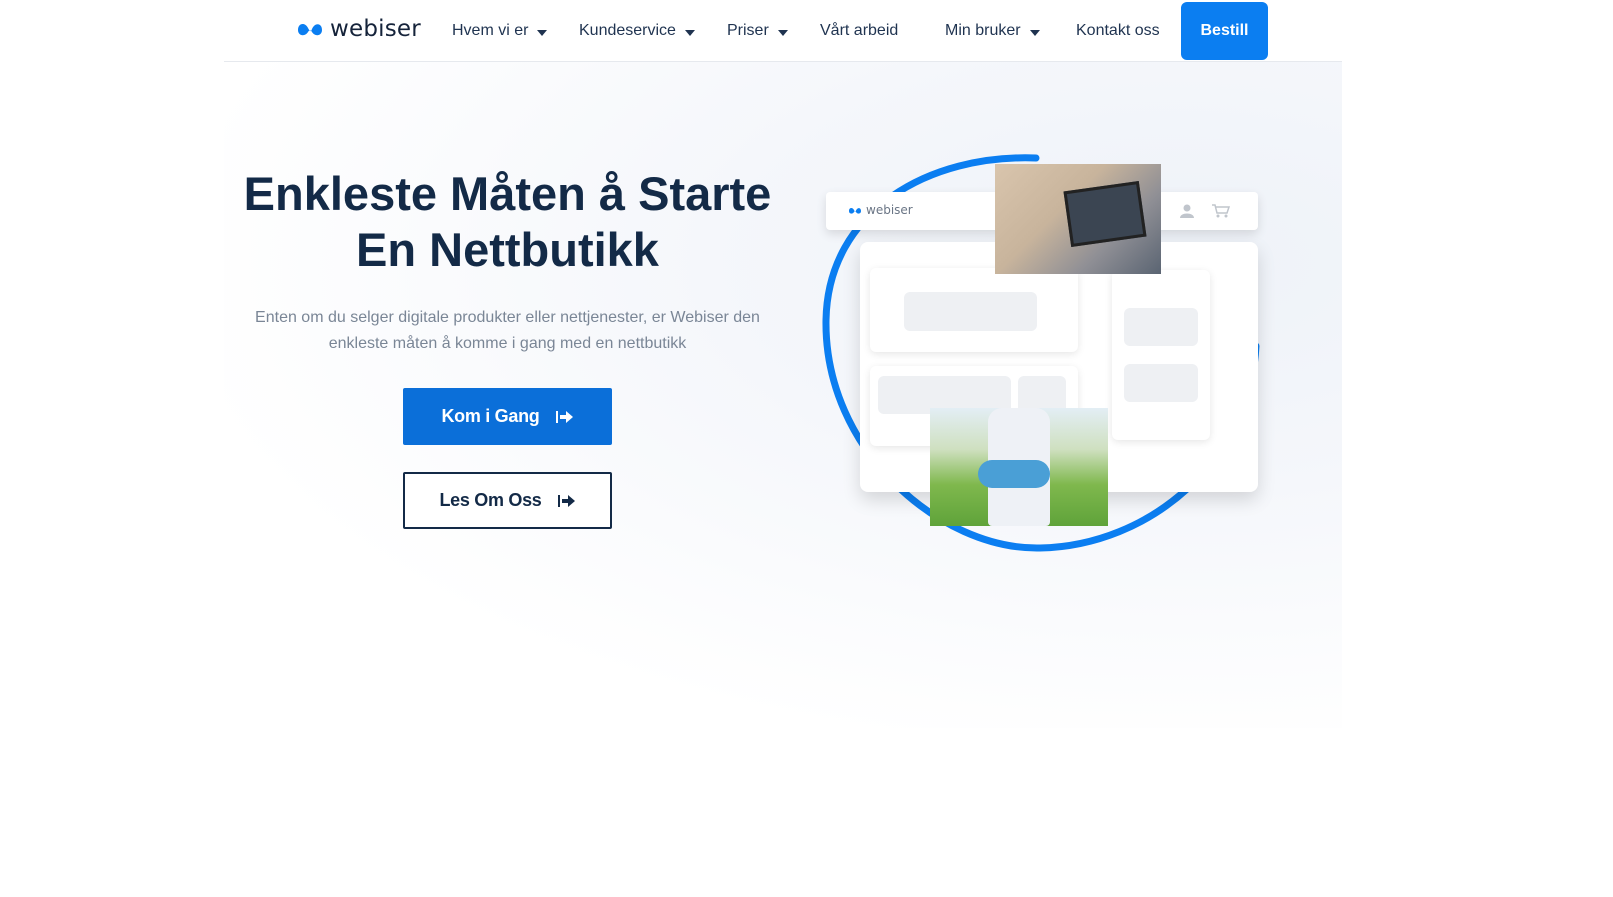 This screenshot has height=897, width=1613. Describe the element at coordinates (1105, 214) in the screenshot. I see `tablet-screen` at that location.